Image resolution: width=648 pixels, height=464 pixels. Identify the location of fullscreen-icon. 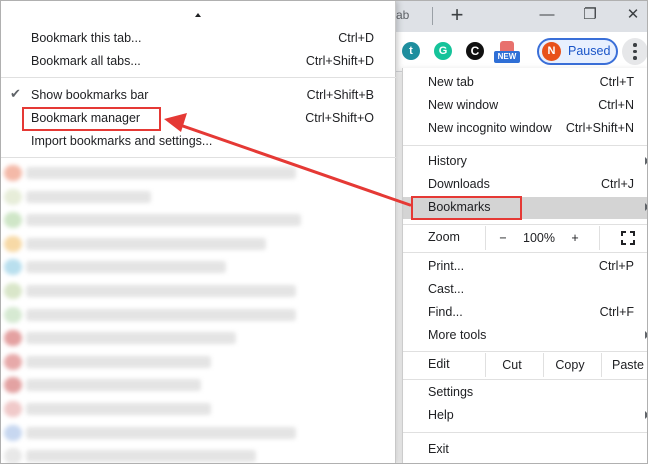
(628, 238).